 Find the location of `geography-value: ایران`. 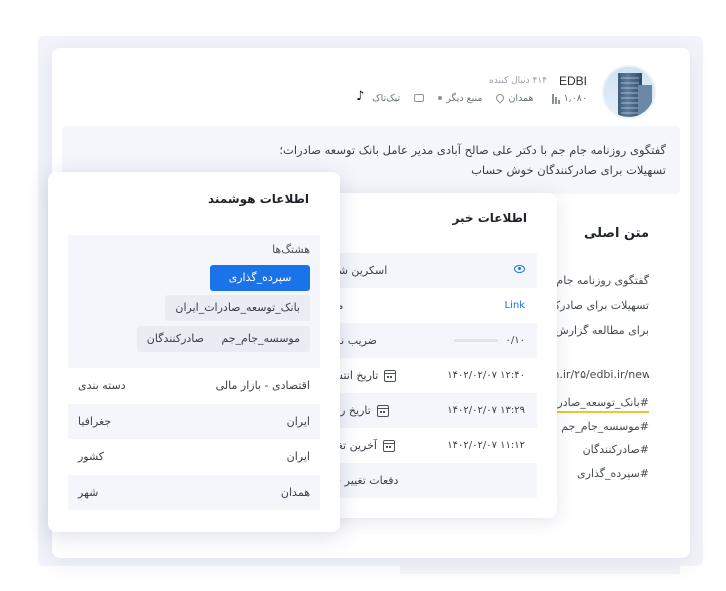

geography-value: ایران is located at coordinates (298, 421).